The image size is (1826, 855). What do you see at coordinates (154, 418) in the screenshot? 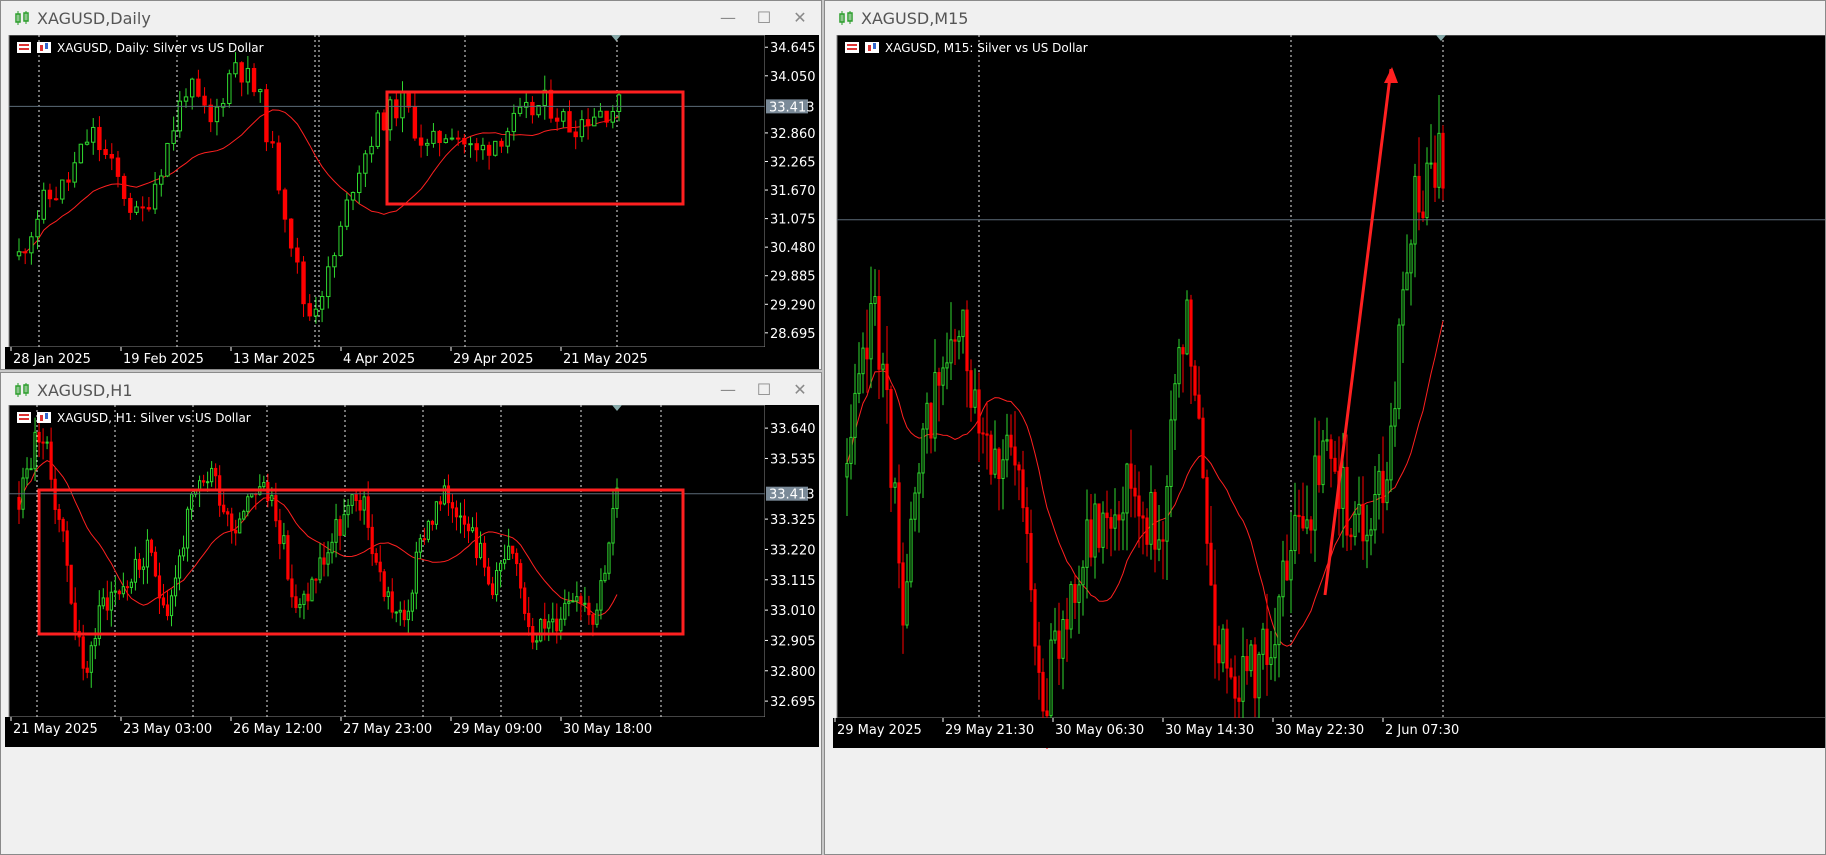
I see `chart-header-text: XAGUSD, H1: Silver vs US Dollar` at bounding box center [154, 418].